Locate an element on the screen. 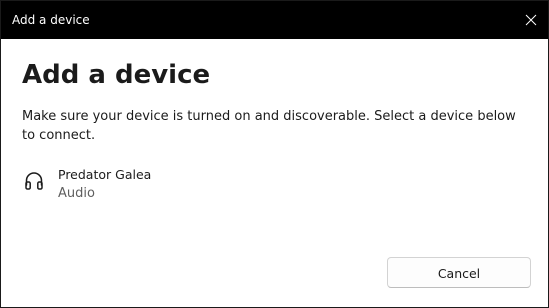  device-list-item: Predator Galea Audio is located at coordinates (167, 185).